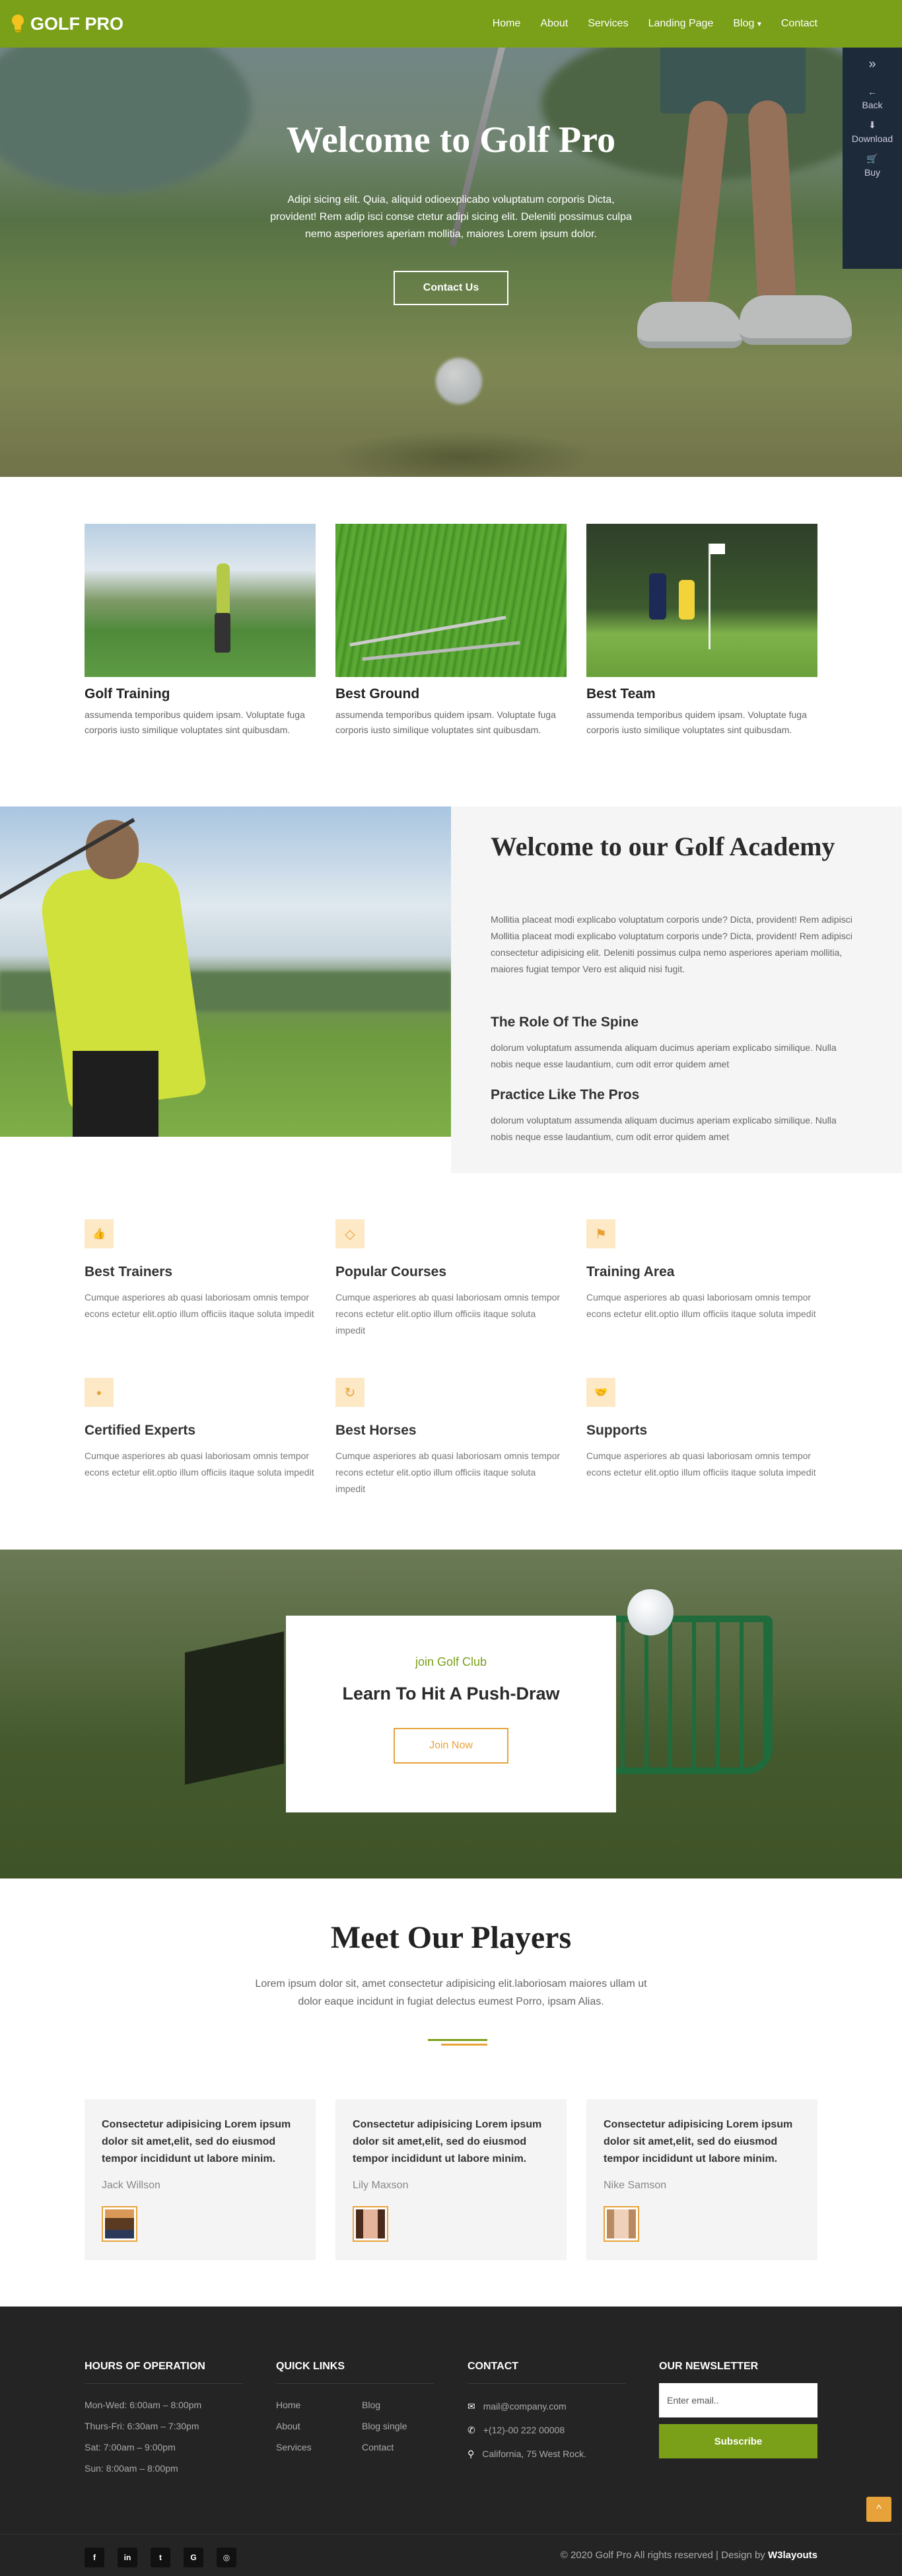 The image size is (902, 2576). I want to click on download-icon: ⬇, so click(872, 125).